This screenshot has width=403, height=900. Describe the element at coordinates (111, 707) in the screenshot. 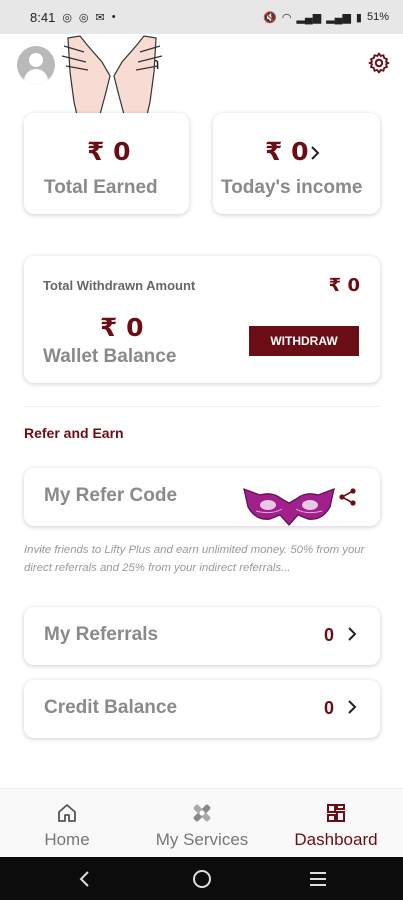

I see `credit-balance-label: Credit Balance` at that location.